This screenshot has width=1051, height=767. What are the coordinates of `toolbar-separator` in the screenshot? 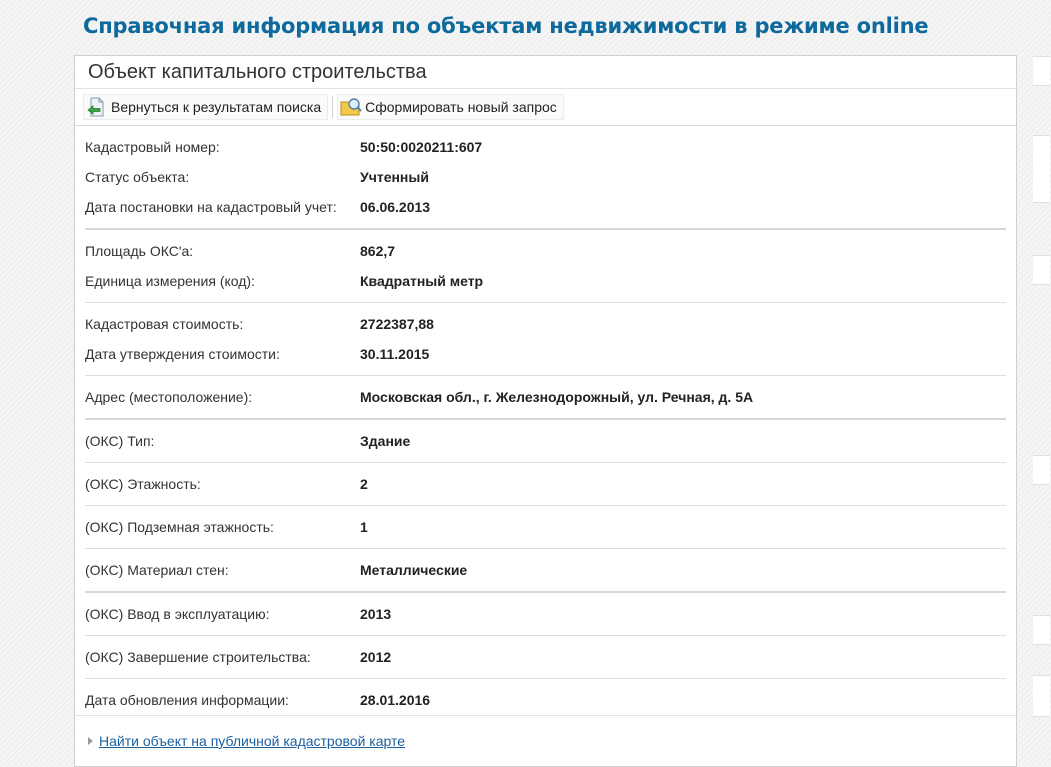 It's located at (333, 107).